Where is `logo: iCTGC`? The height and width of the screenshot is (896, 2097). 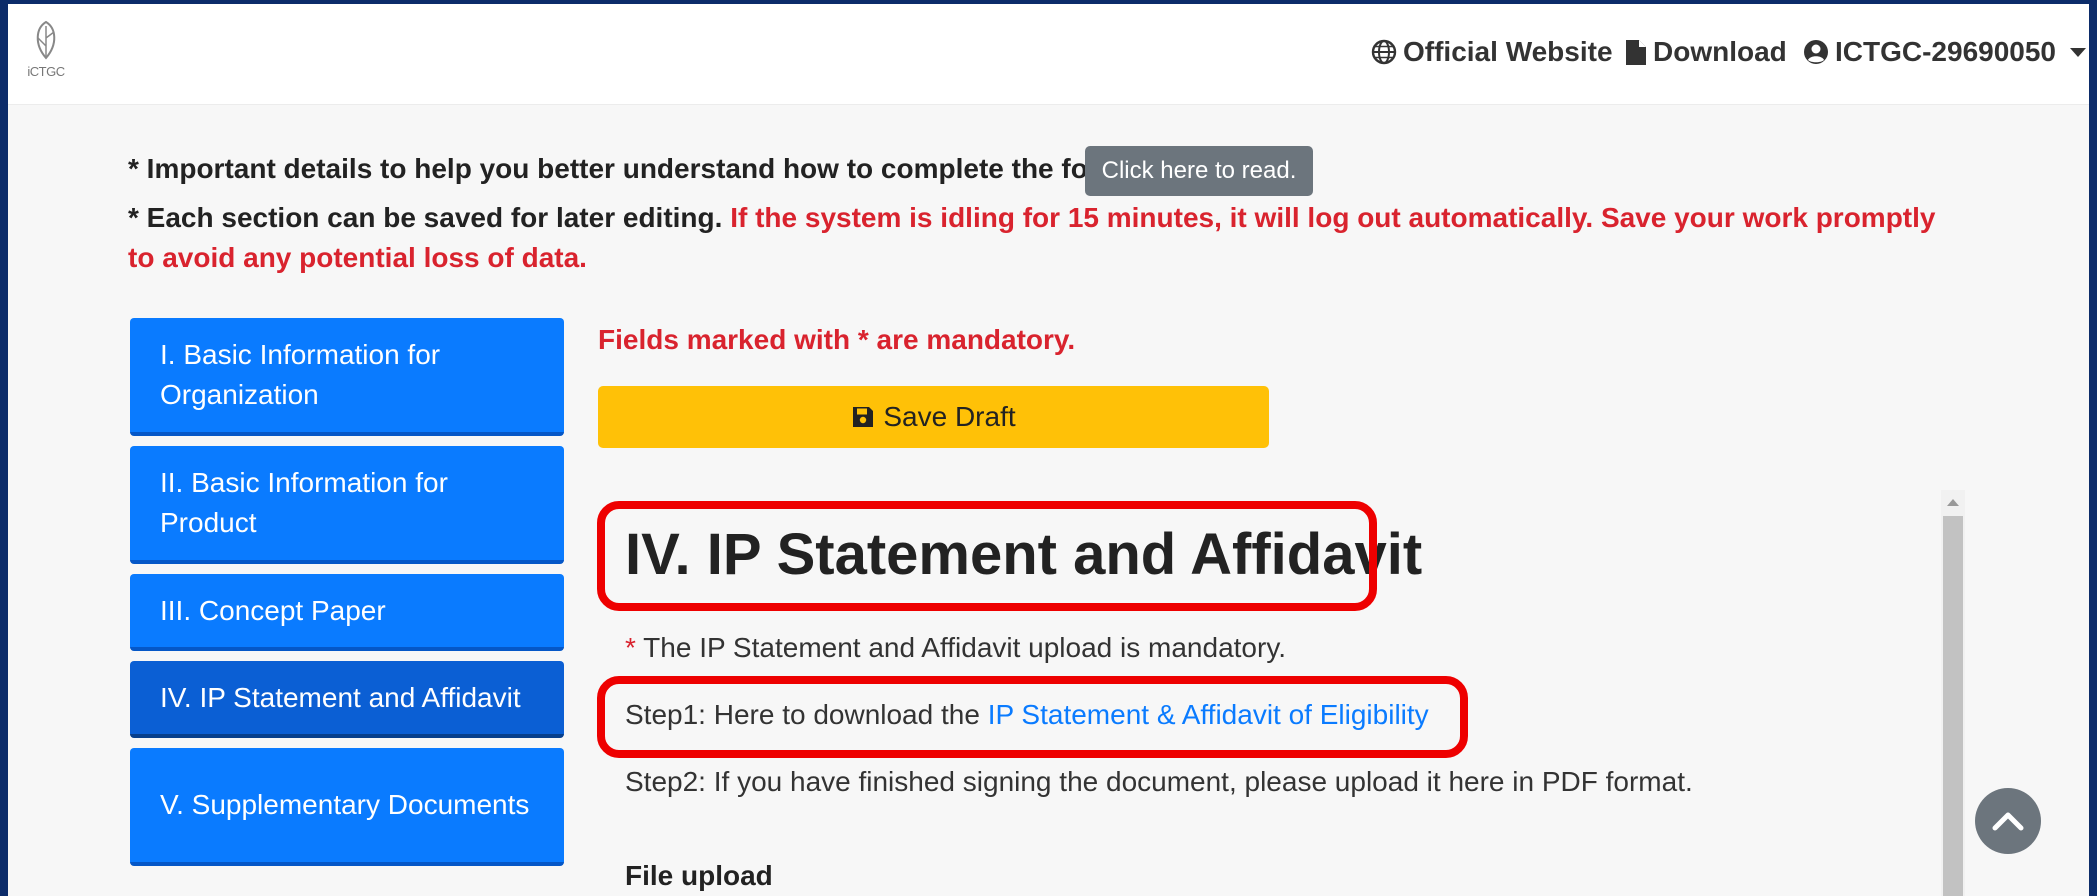
logo: iCTGC is located at coordinates (46, 52).